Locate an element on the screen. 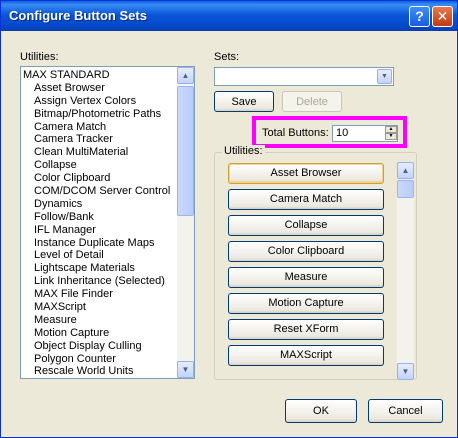 The height and width of the screenshot is (438, 458). set-button-4: Color Clipboard is located at coordinates (306, 251).